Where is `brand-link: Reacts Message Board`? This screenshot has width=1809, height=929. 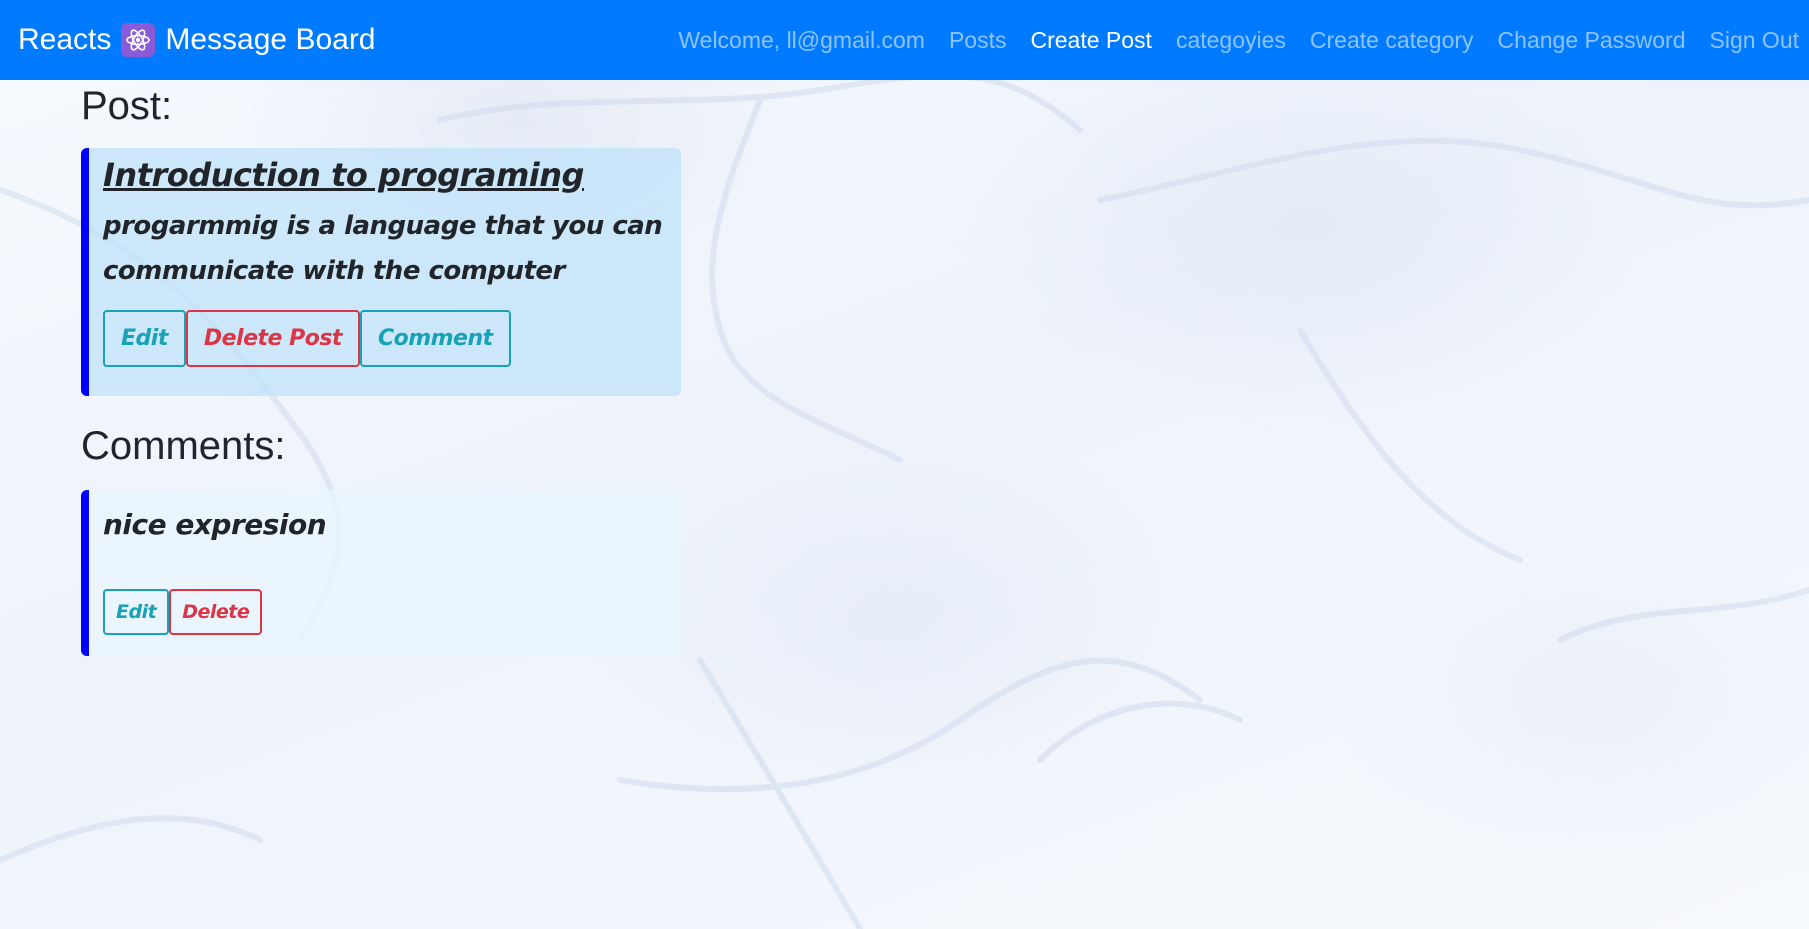
brand-link: Reacts Message Board is located at coordinates (197, 40).